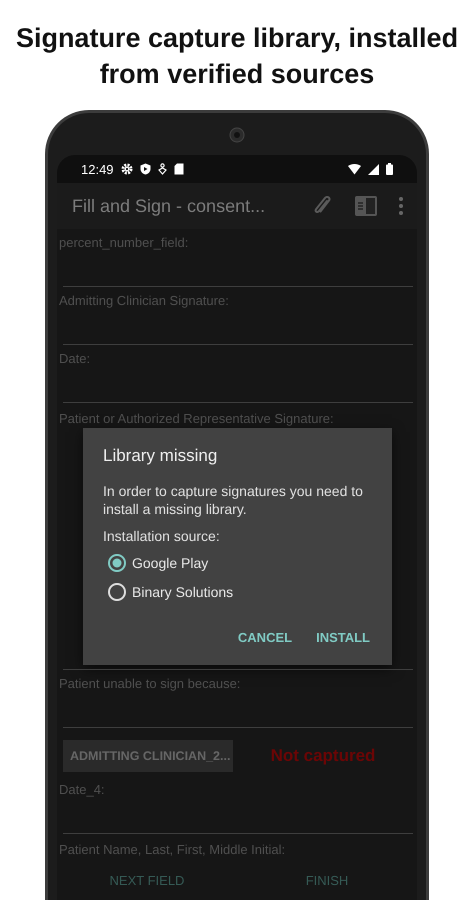 The height and width of the screenshot is (900, 474). Describe the element at coordinates (172, 849) in the screenshot. I see `field-label: Patient Name, Last, First, Middle Initial:` at that location.